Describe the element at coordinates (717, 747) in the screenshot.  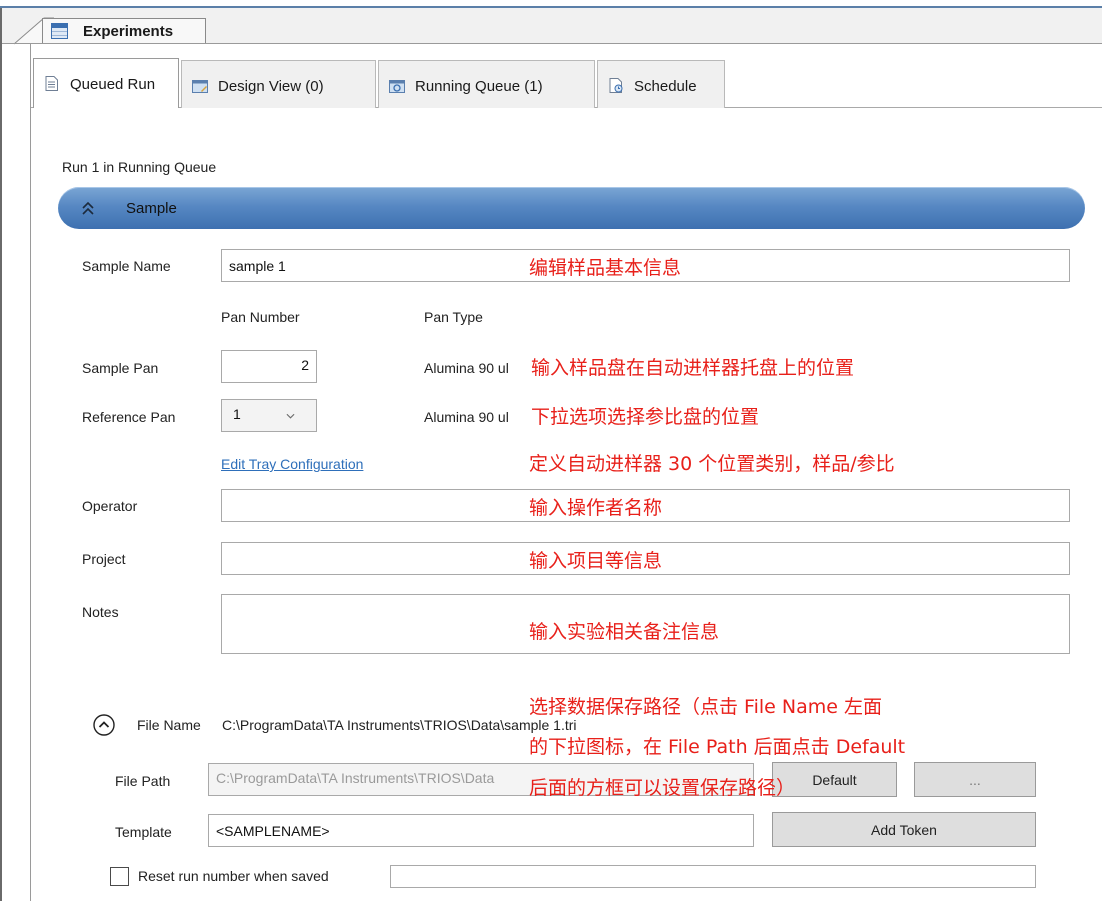
I see `annotation-file-line-2: 的下拉图标，在 File Path 后面点击 Default` at that location.